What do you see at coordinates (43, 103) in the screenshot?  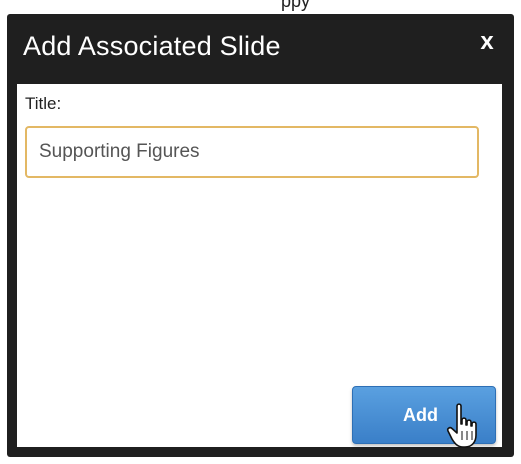 I see `title-field-label: Title:` at bounding box center [43, 103].